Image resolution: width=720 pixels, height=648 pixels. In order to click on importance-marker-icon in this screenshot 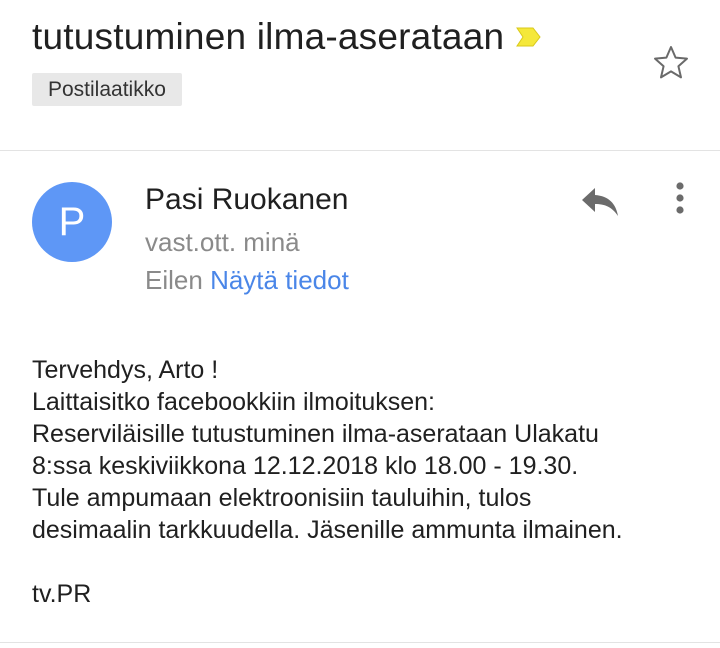, I will do `click(529, 37)`.